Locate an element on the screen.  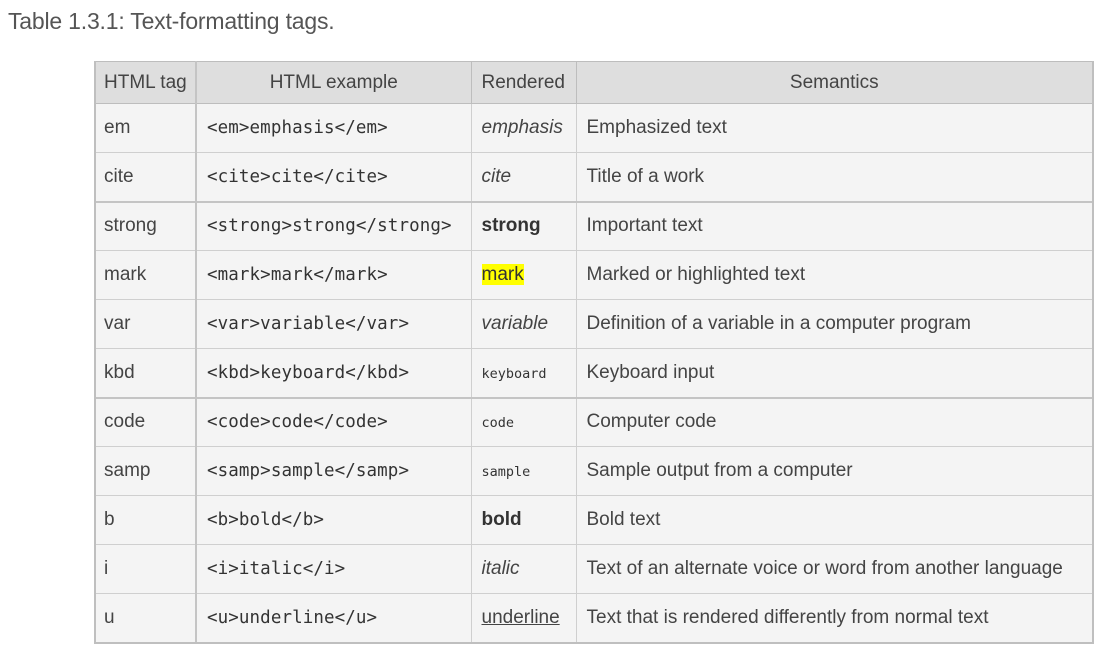
rendered-sample: underline is located at coordinates (520, 617).